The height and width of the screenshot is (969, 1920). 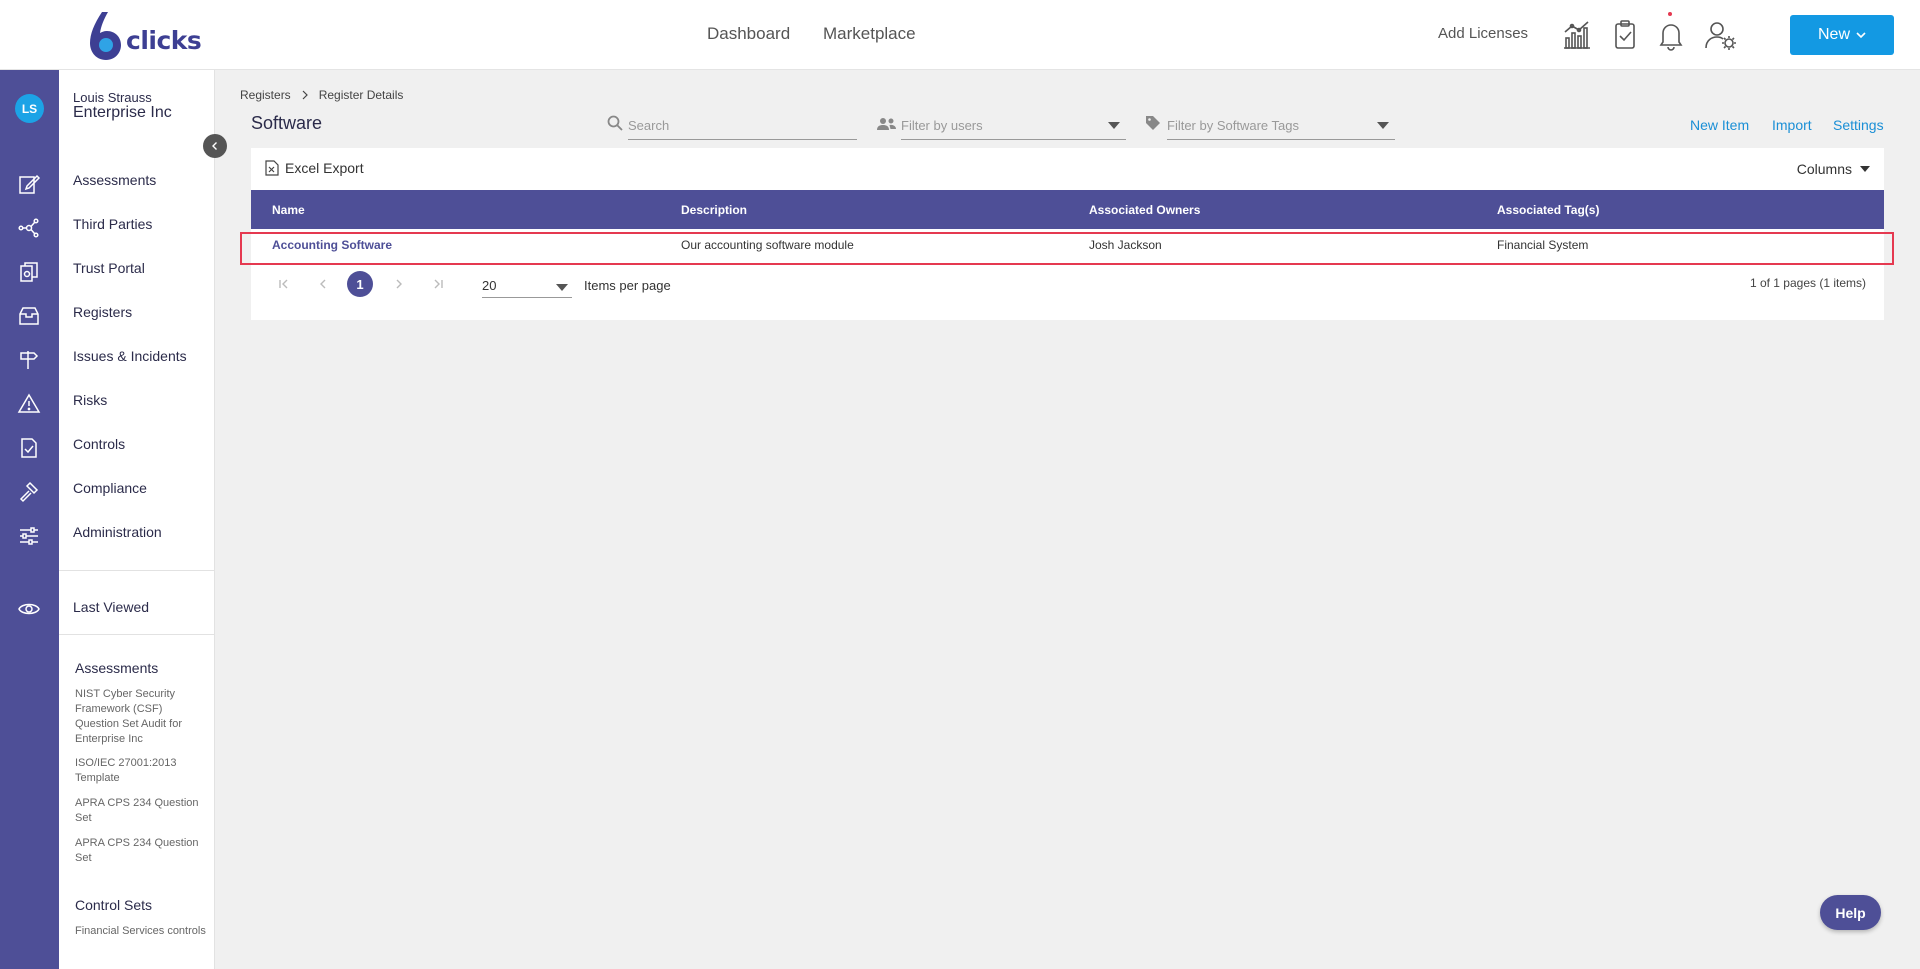 What do you see at coordinates (438, 284) in the screenshot?
I see `last-page-icon` at bounding box center [438, 284].